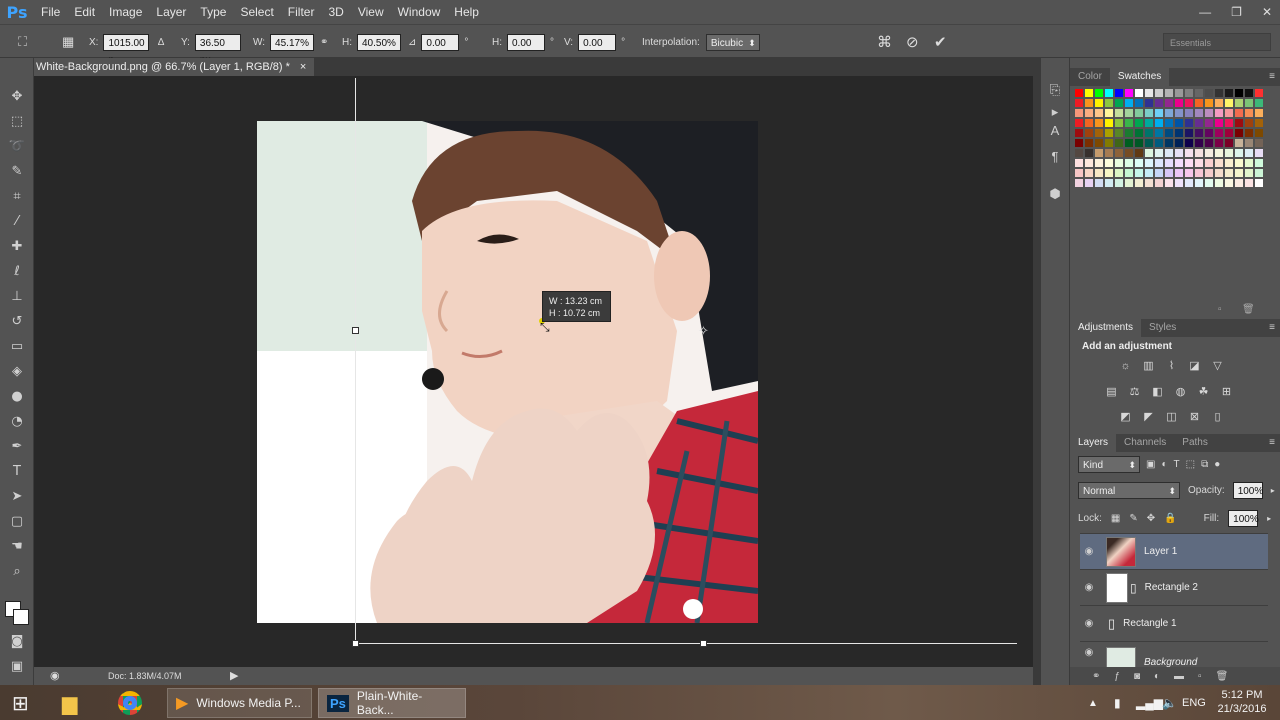 The width and height of the screenshot is (1280, 720). I want to click on menu-edit: Edit, so click(84, 12).